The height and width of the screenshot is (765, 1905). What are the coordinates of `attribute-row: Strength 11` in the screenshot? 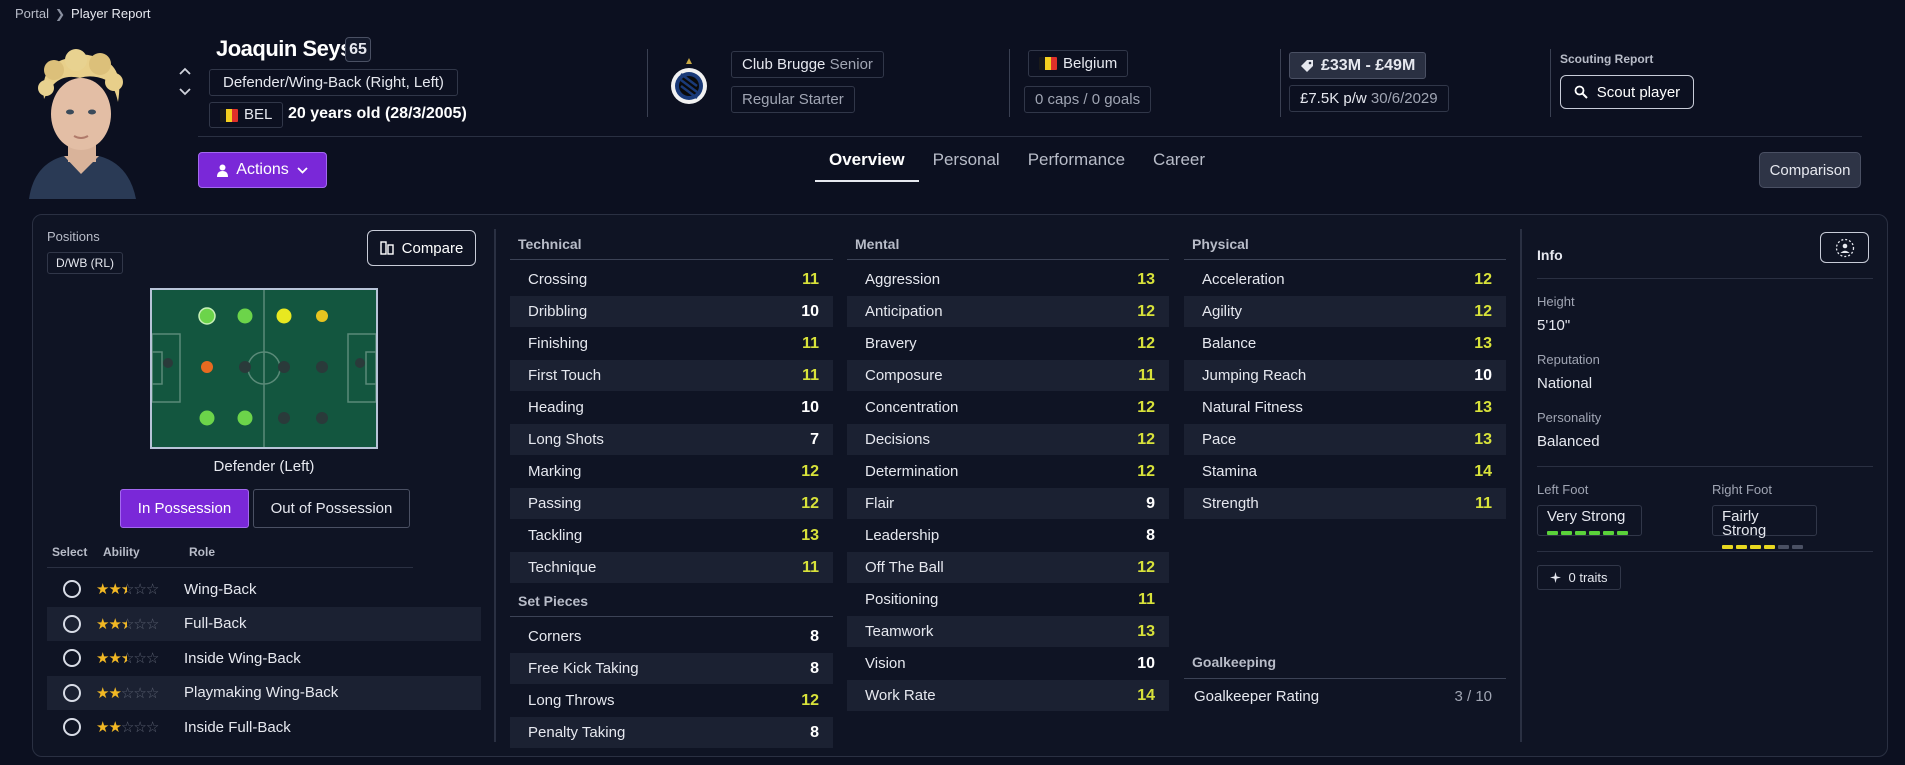 It's located at (1345, 503).